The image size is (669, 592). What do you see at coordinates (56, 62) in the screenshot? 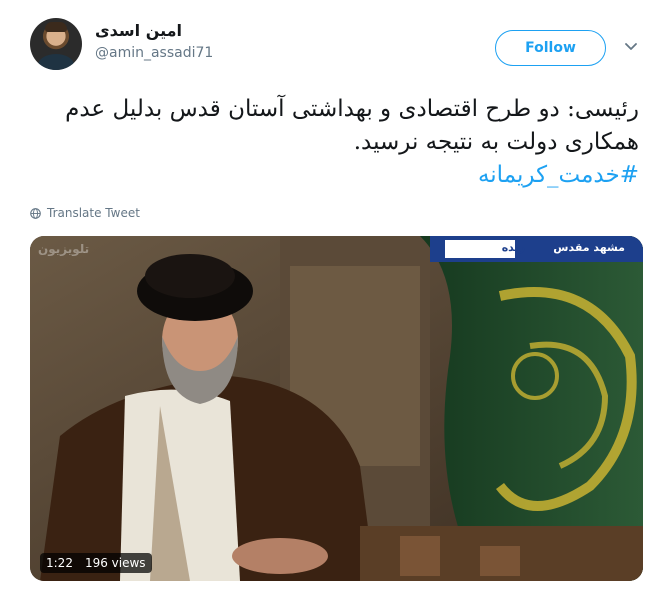
I see `avatar-shirt` at bounding box center [56, 62].